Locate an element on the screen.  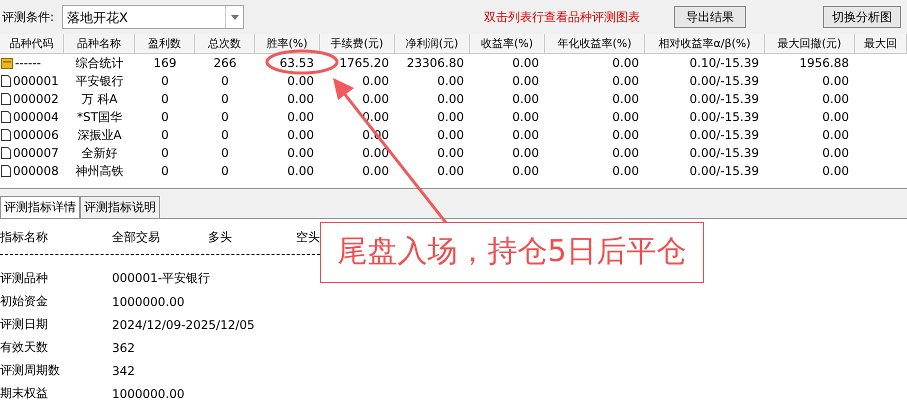
table-cell: 266 is located at coordinates (225, 63).